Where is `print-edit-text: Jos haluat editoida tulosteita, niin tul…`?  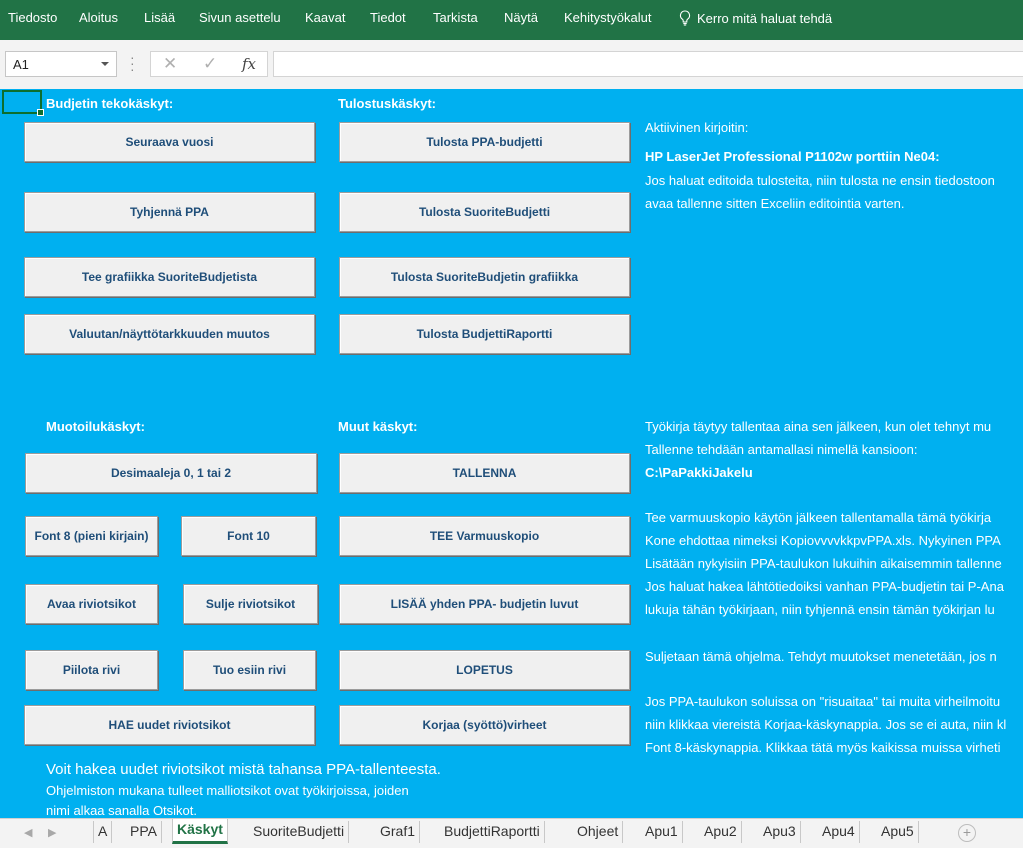
print-edit-text: Jos haluat editoida tulosteita, niin tul… is located at coordinates (820, 180).